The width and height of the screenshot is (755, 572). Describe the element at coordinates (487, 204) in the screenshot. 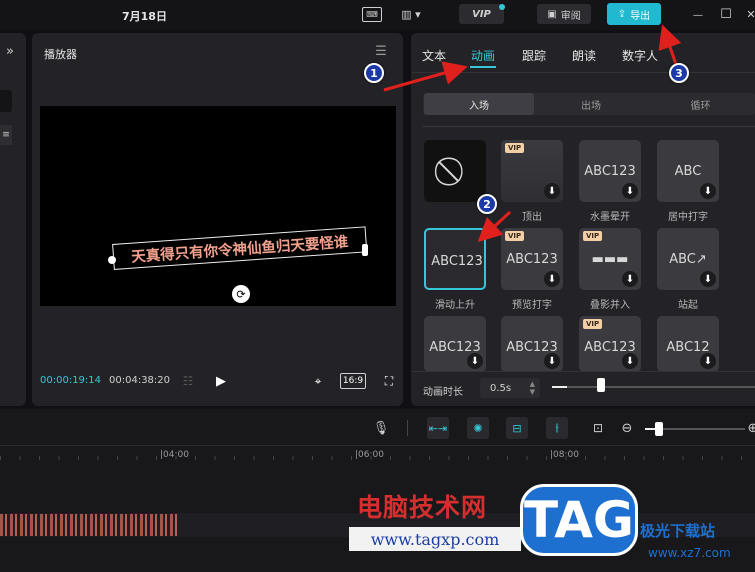

I see `step-marker-2: 2` at that location.